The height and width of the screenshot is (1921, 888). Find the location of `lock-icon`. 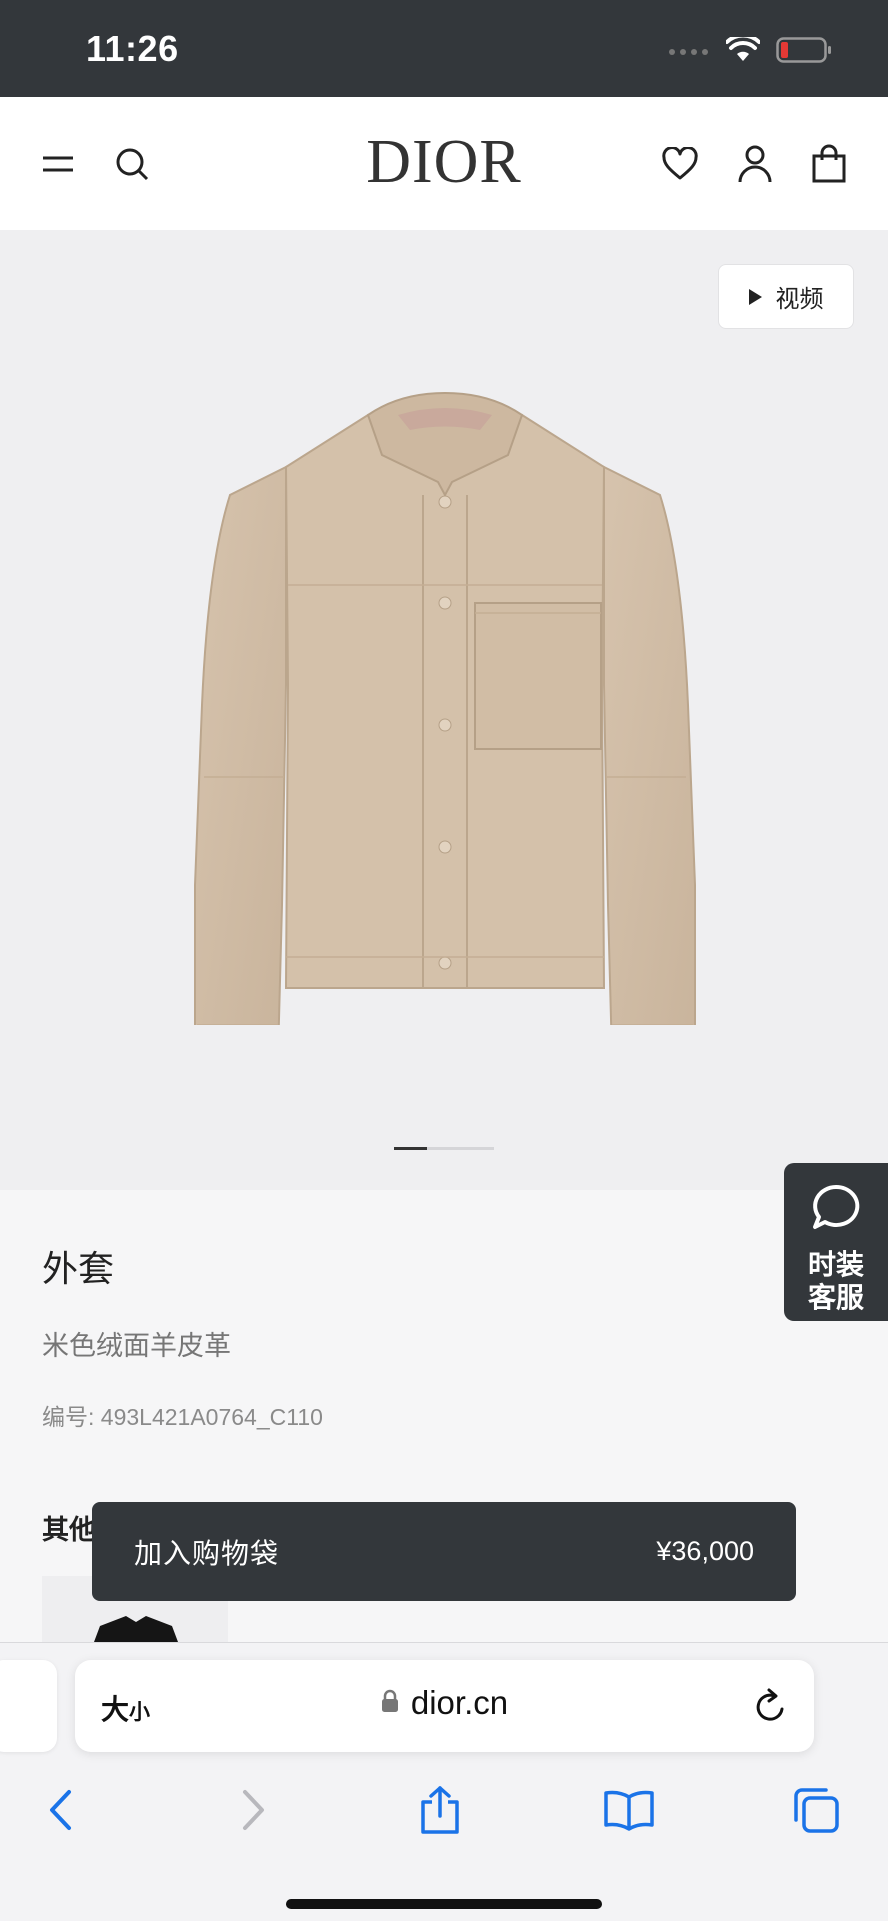

lock-icon is located at coordinates (390, 1703).